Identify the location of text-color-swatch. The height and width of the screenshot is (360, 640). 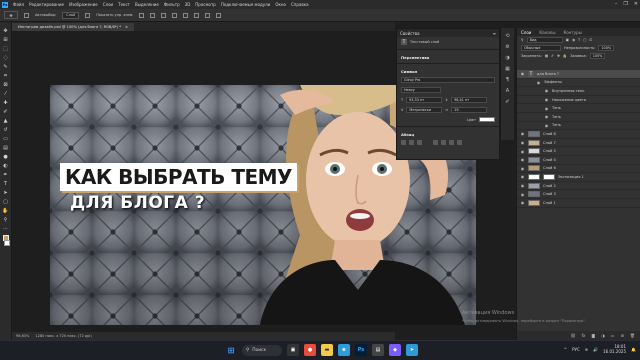
(487, 119).